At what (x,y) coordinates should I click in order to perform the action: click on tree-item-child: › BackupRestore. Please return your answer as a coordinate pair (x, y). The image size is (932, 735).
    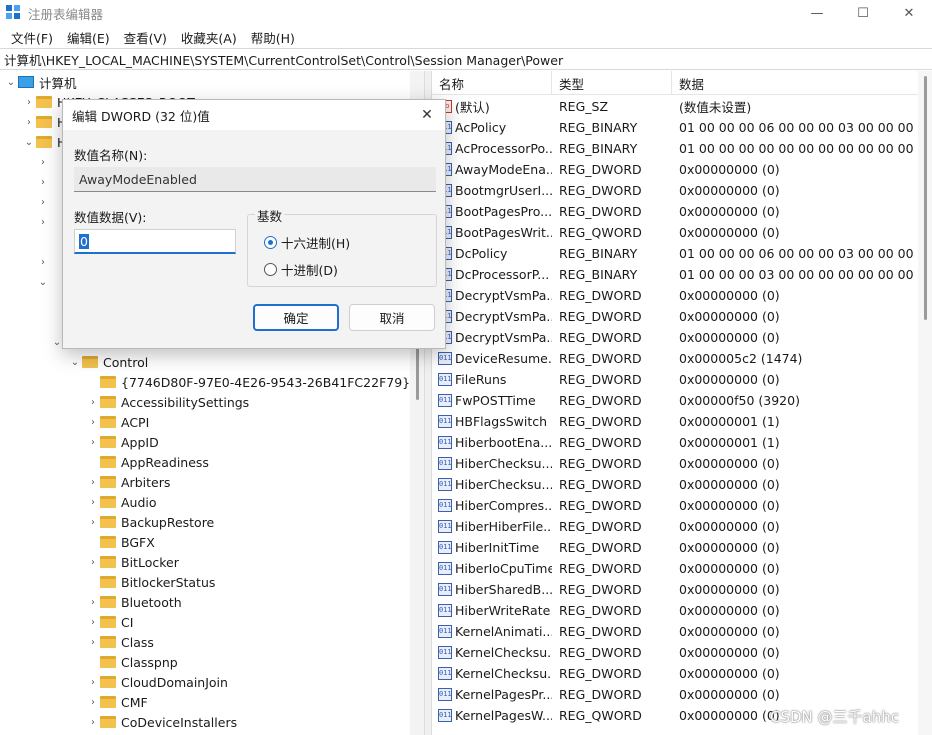
    Looking at the image, I should click on (150, 522).